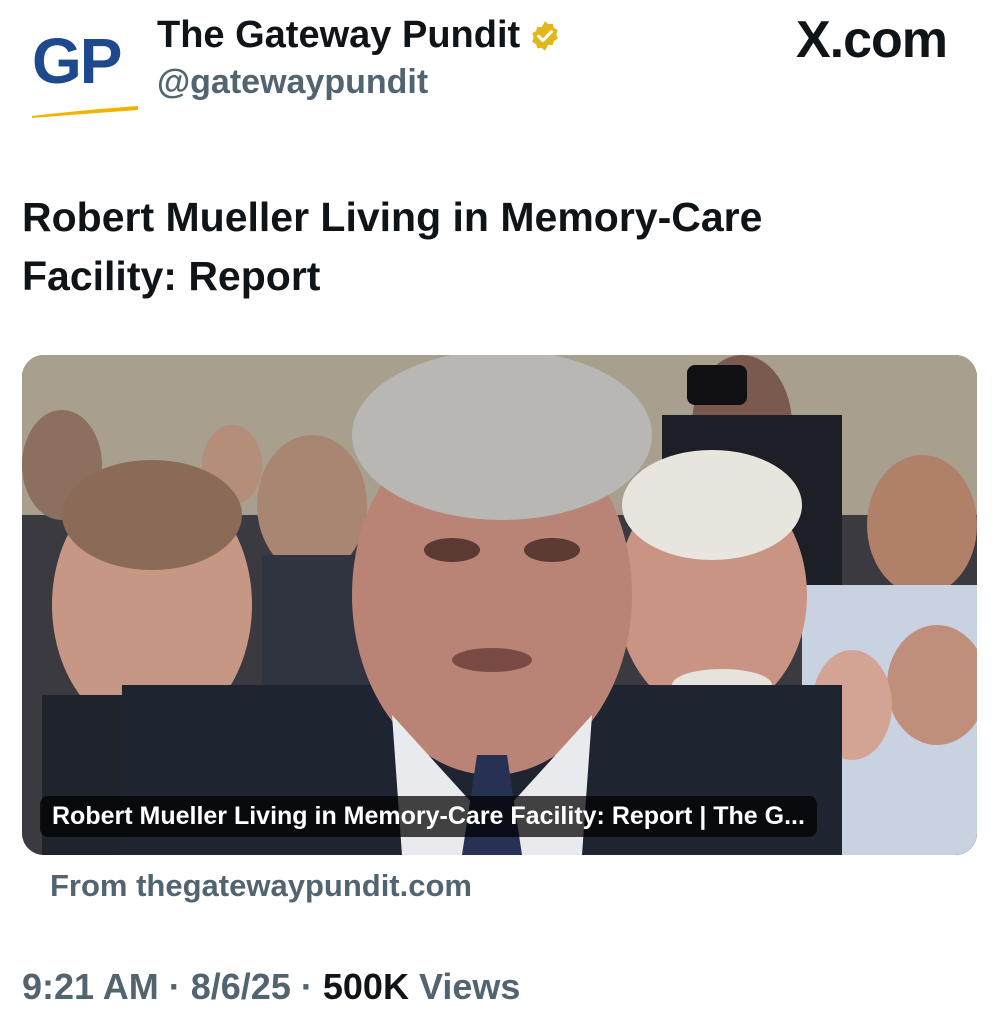  I want to click on views-count: 500K, so click(365, 986).